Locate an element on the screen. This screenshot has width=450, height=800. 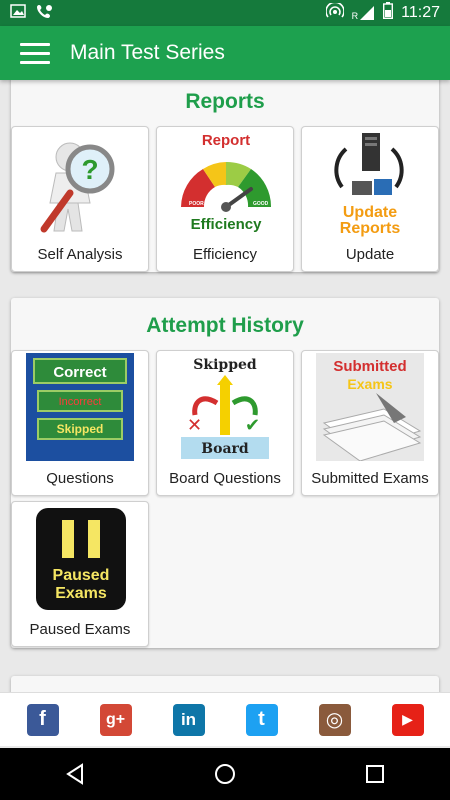
board-skipped-word: Skipped is located at coordinates (225, 365).